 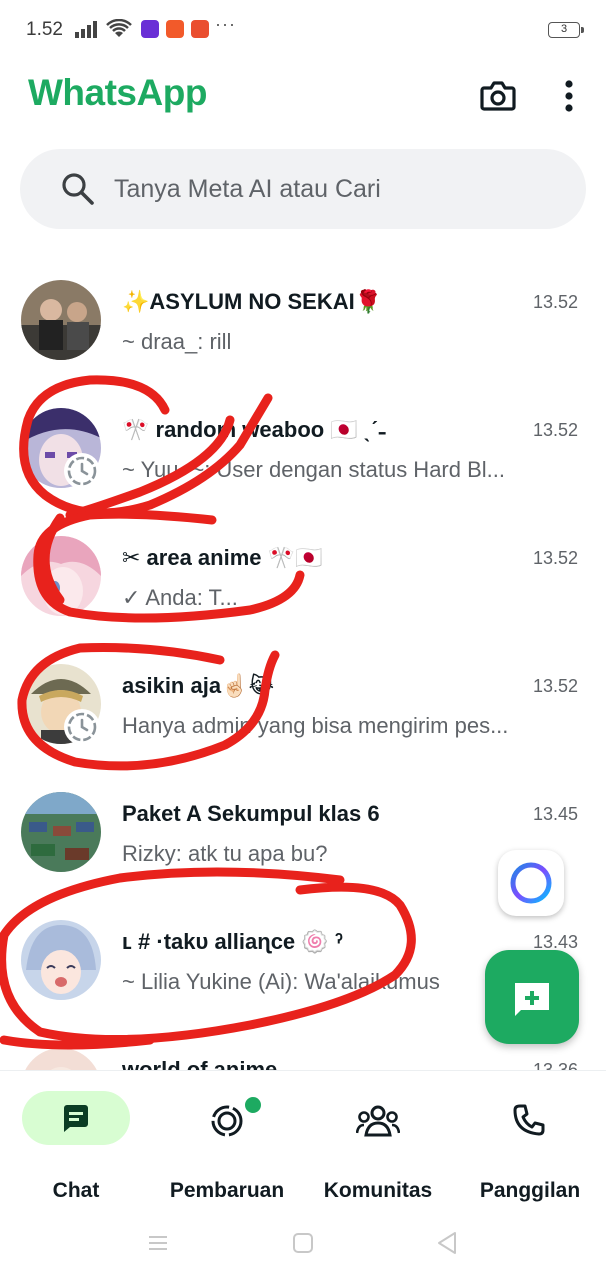 What do you see at coordinates (530, 1146) in the screenshot?
I see `nav-calls: Panggilan` at bounding box center [530, 1146].